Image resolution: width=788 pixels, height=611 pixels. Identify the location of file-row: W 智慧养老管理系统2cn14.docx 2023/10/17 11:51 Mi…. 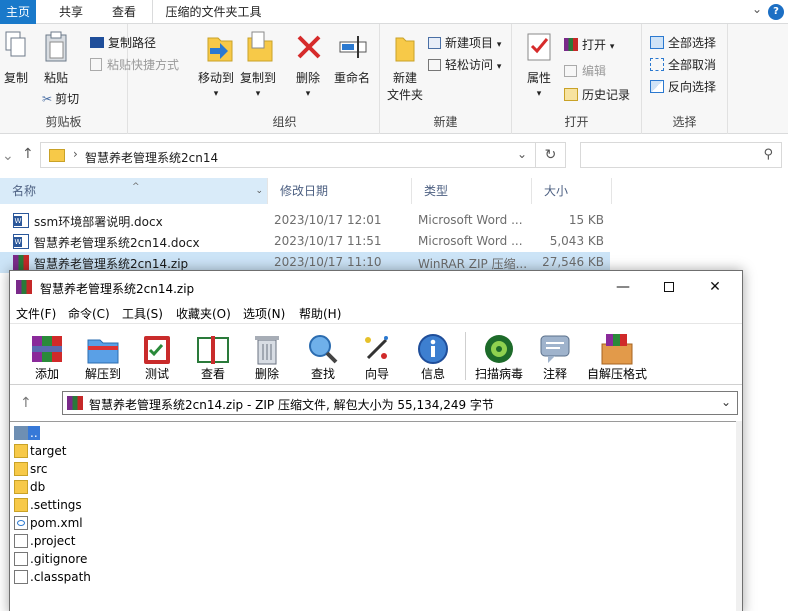
(305, 241).